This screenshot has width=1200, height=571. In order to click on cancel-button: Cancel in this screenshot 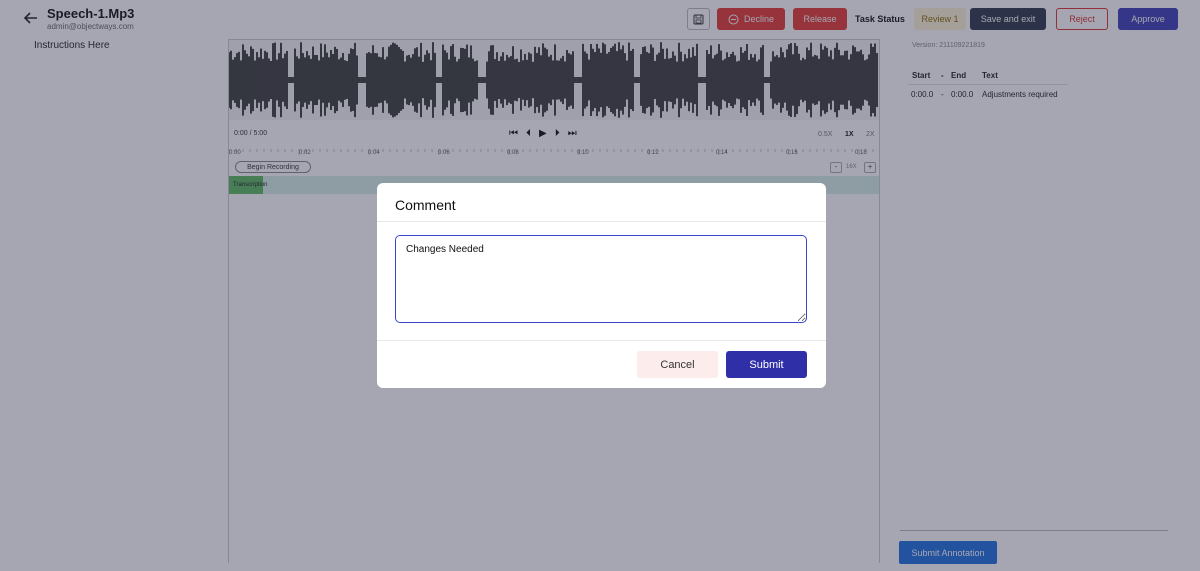, I will do `click(677, 364)`.